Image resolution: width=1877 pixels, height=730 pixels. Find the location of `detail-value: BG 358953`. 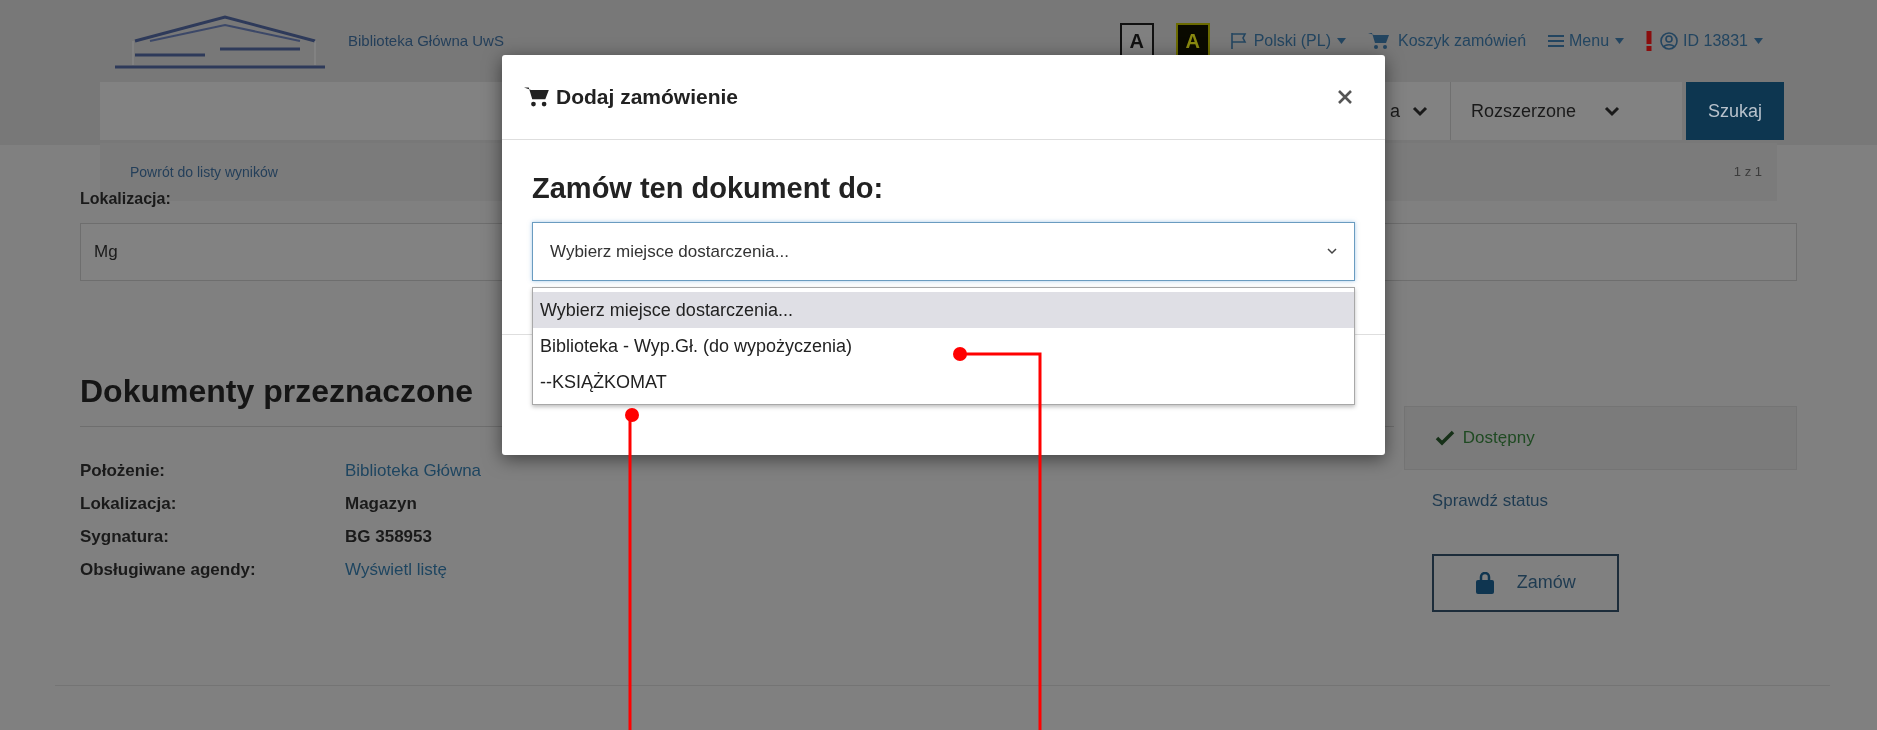

detail-value: BG 358953 is located at coordinates (388, 537).